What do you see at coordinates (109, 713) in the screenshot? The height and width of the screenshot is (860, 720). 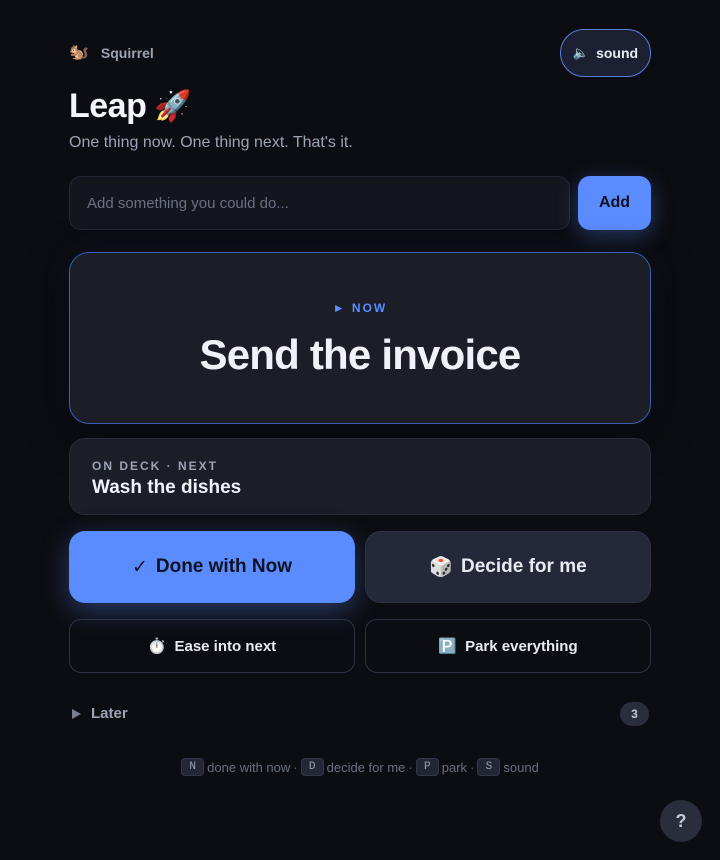 I see `later-label: Later` at bounding box center [109, 713].